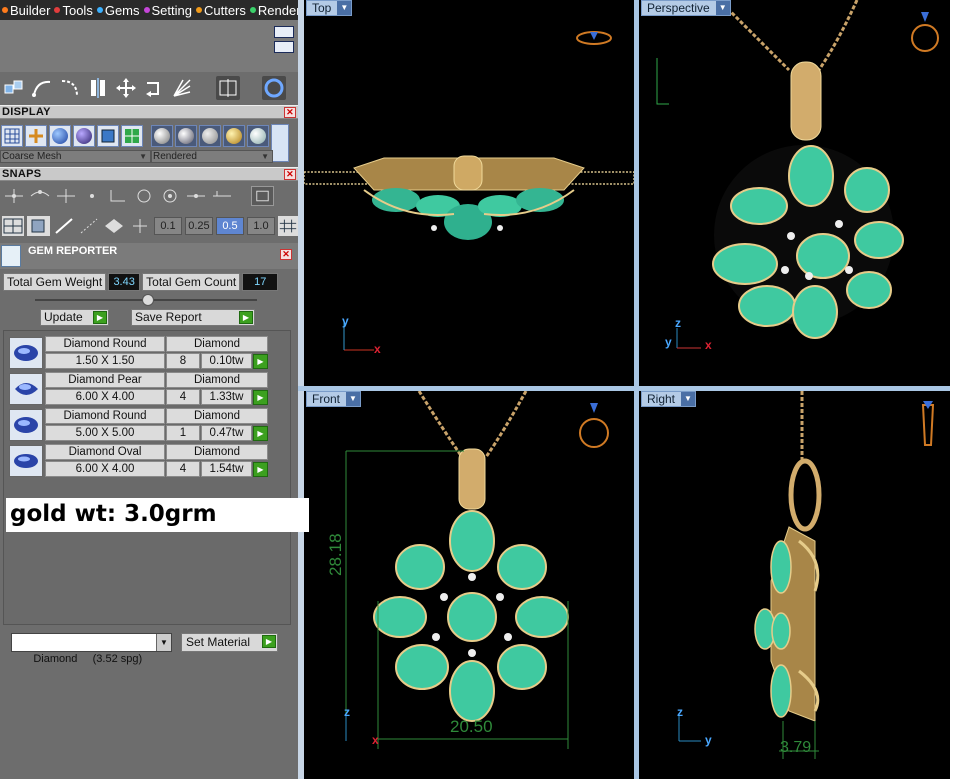  What do you see at coordinates (14, 88) in the screenshot?
I see `cubes-icon` at bounding box center [14, 88].